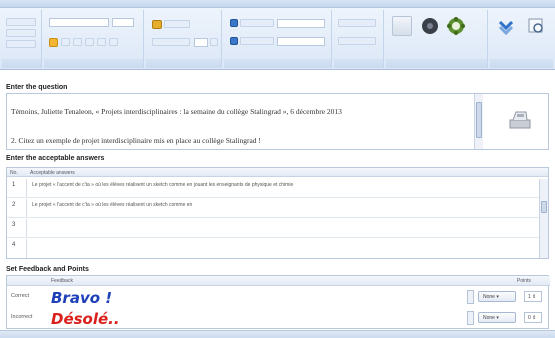 The height and width of the screenshot is (338, 555). I want to click on feedback-incorrect-label: Incorrect, so click(22, 317).